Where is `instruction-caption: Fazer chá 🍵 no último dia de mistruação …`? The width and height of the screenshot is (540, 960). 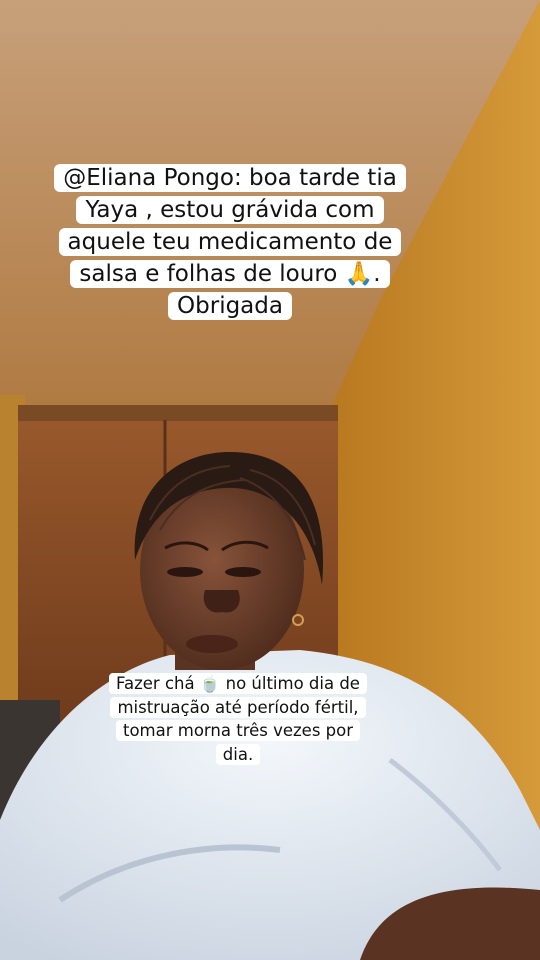 instruction-caption: Fazer chá 🍵 no último dia de mistruação … is located at coordinates (238, 719).